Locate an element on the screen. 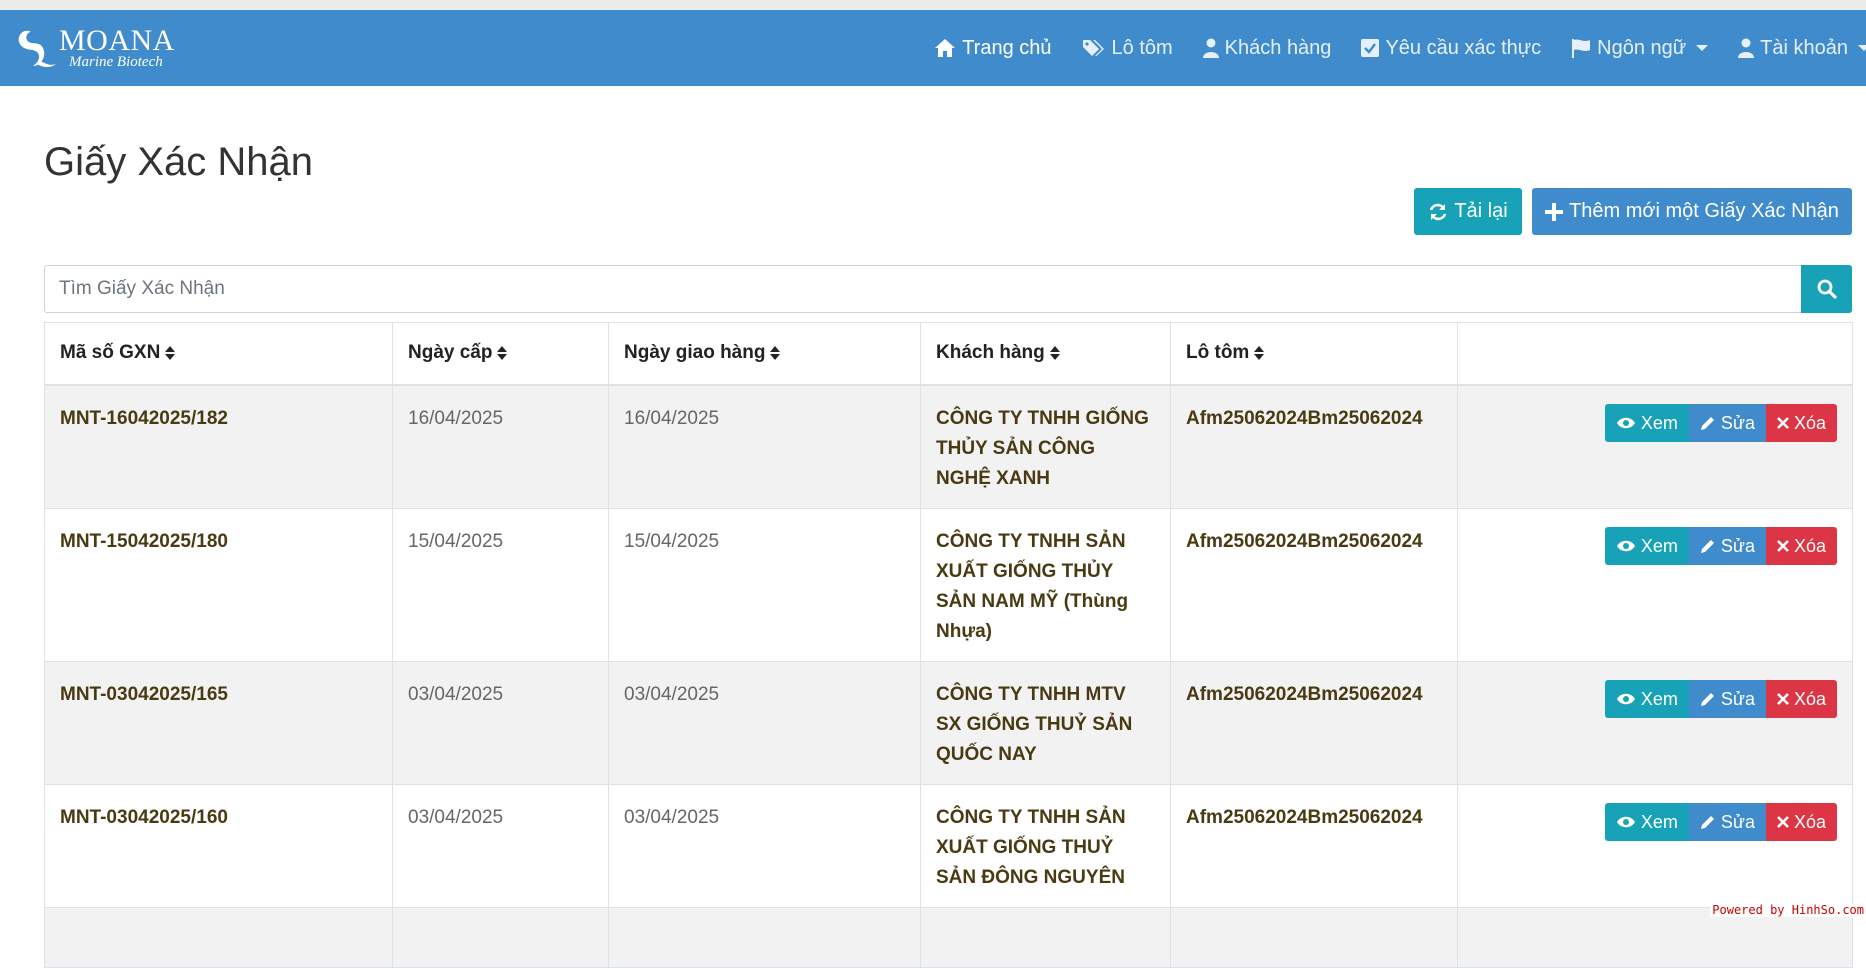  plus-icon is located at coordinates (1554, 212).